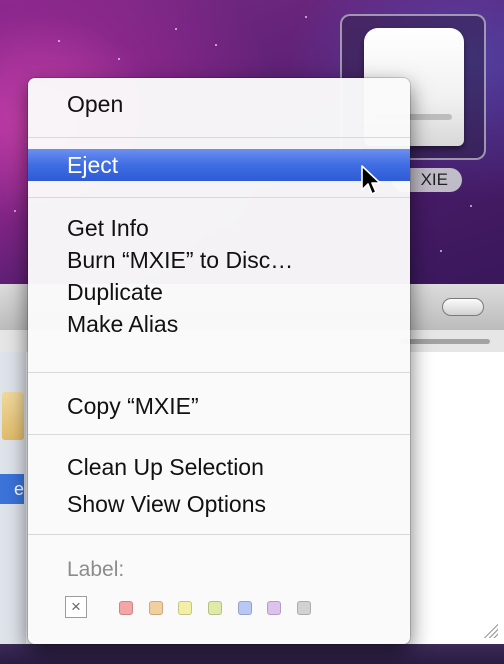 Image resolution: width=504 pixels, height=664 pixels. What do you see at coordinates (123, 324) in the screenshot?
I see `menu-item-label: Make Alias` at bounding box center [123, 324].